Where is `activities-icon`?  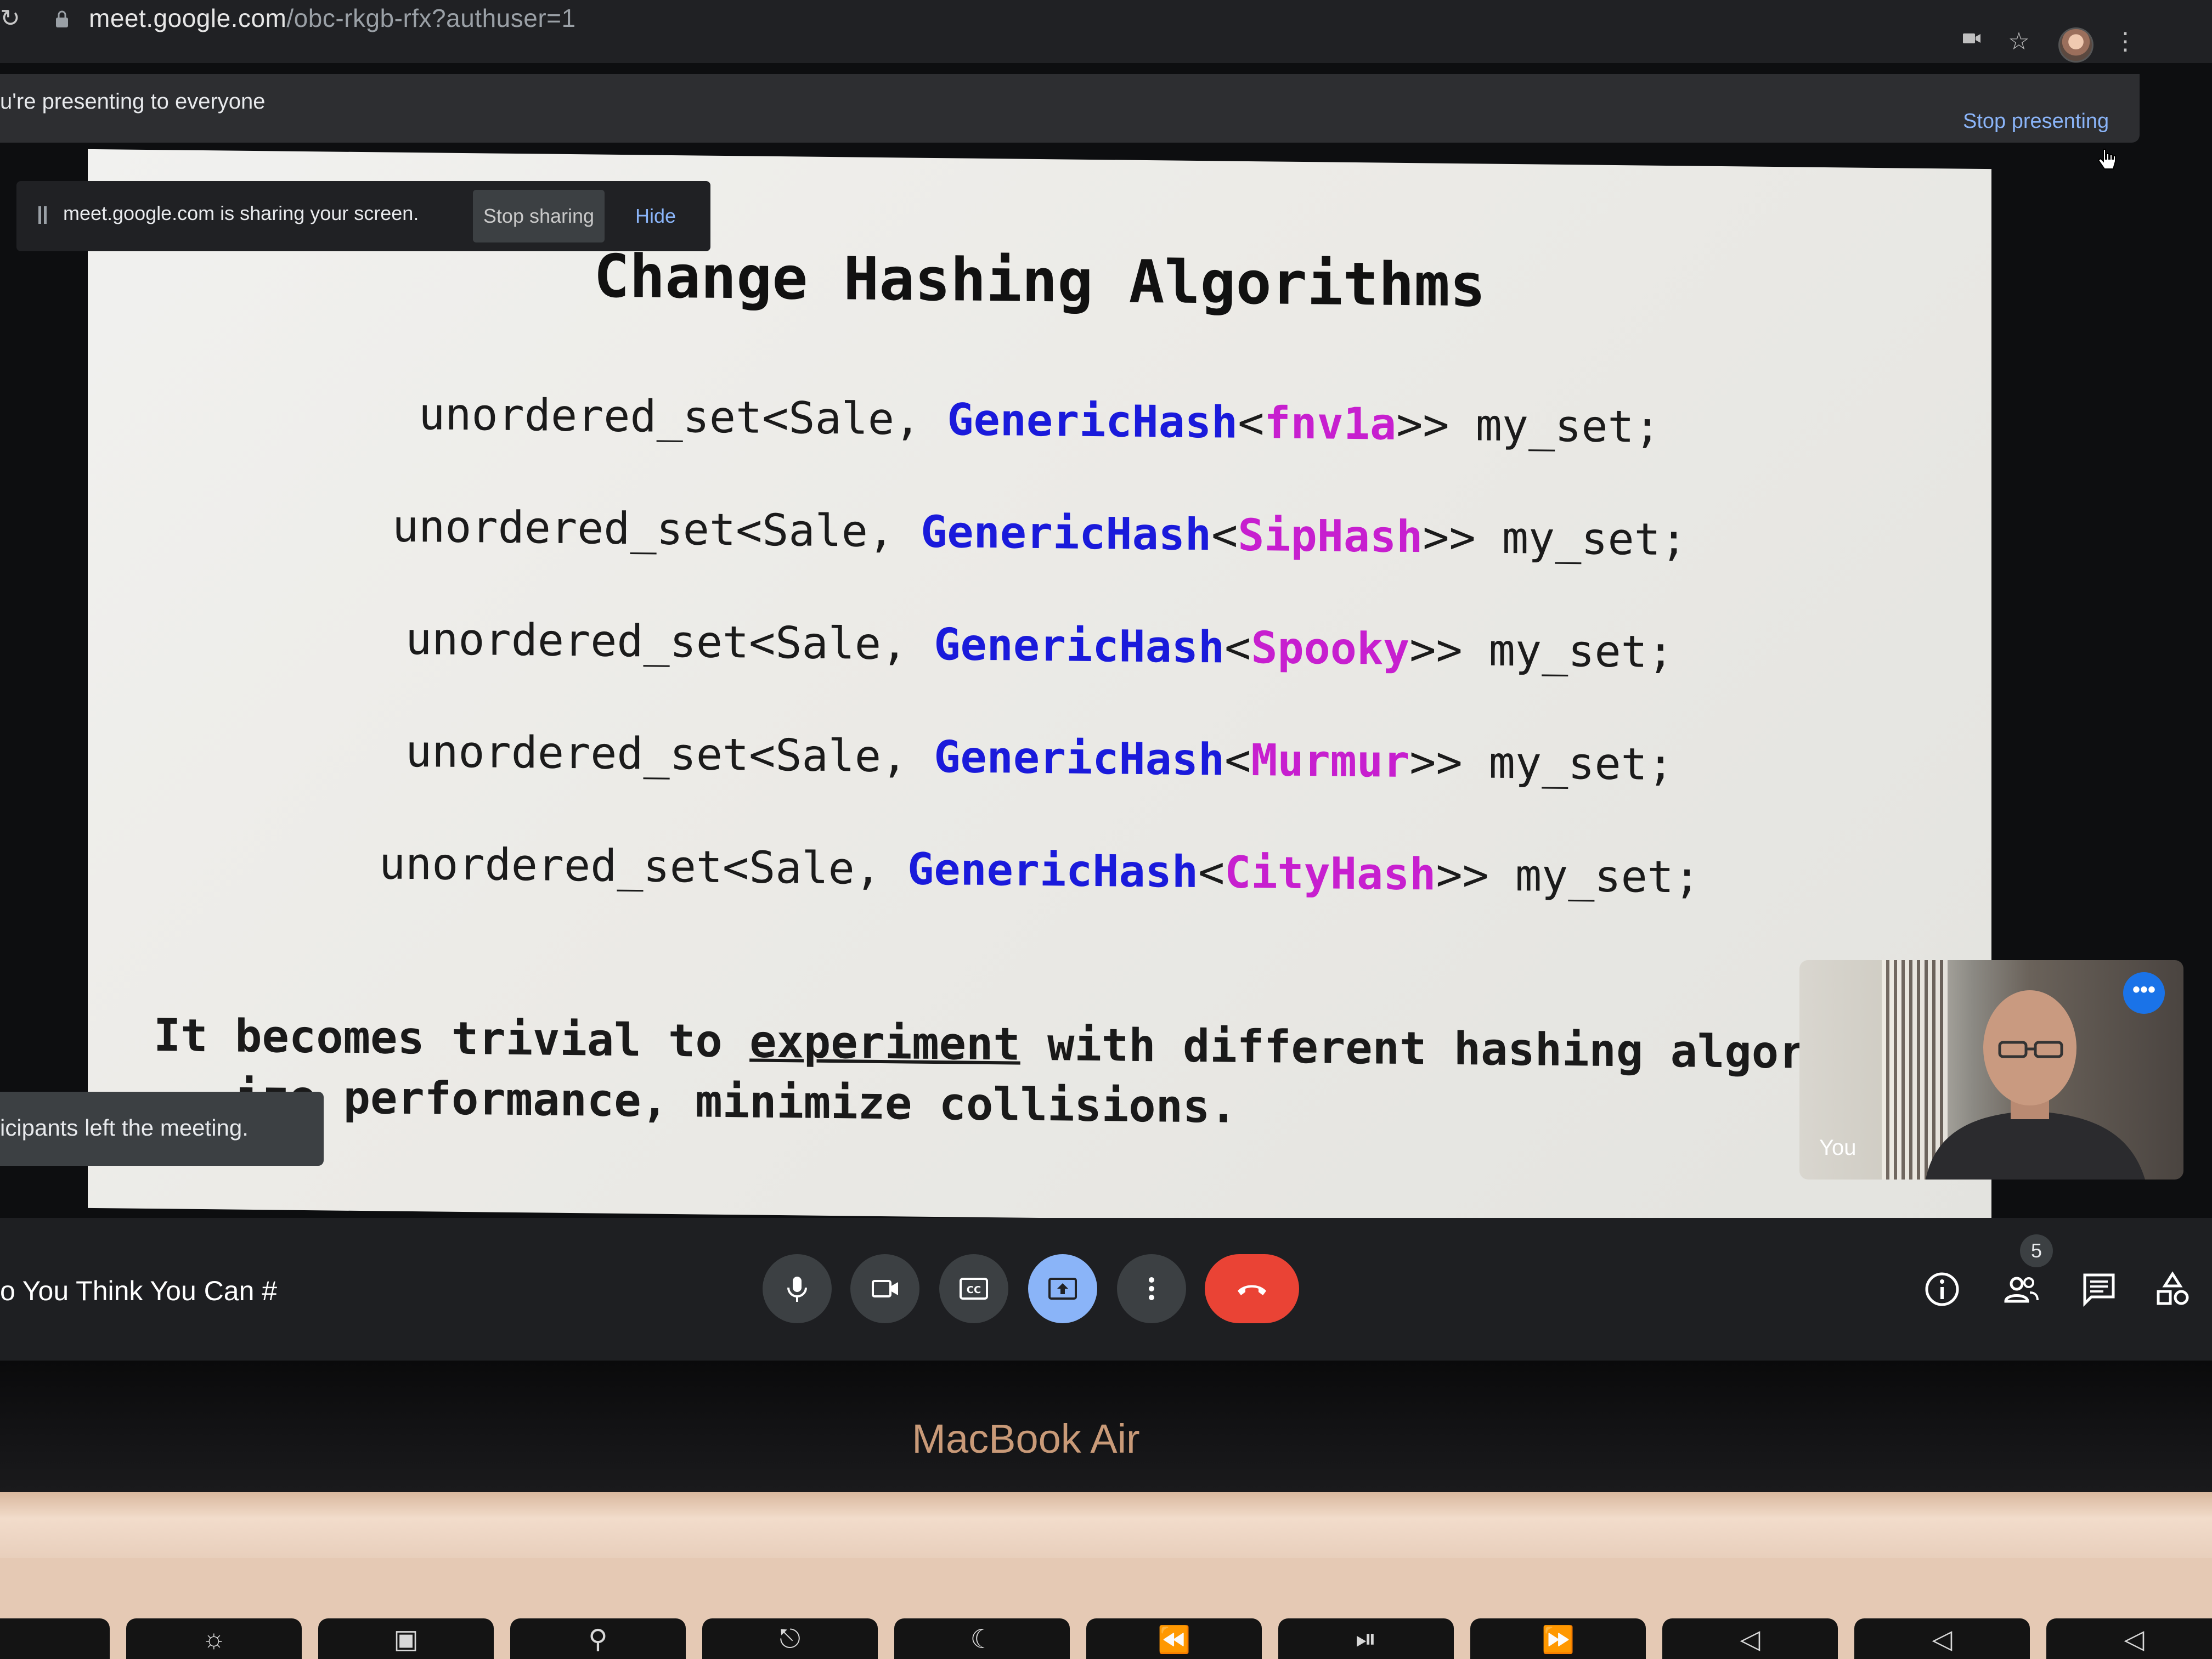
activities-icon is located at coordinates (2173, 1288).